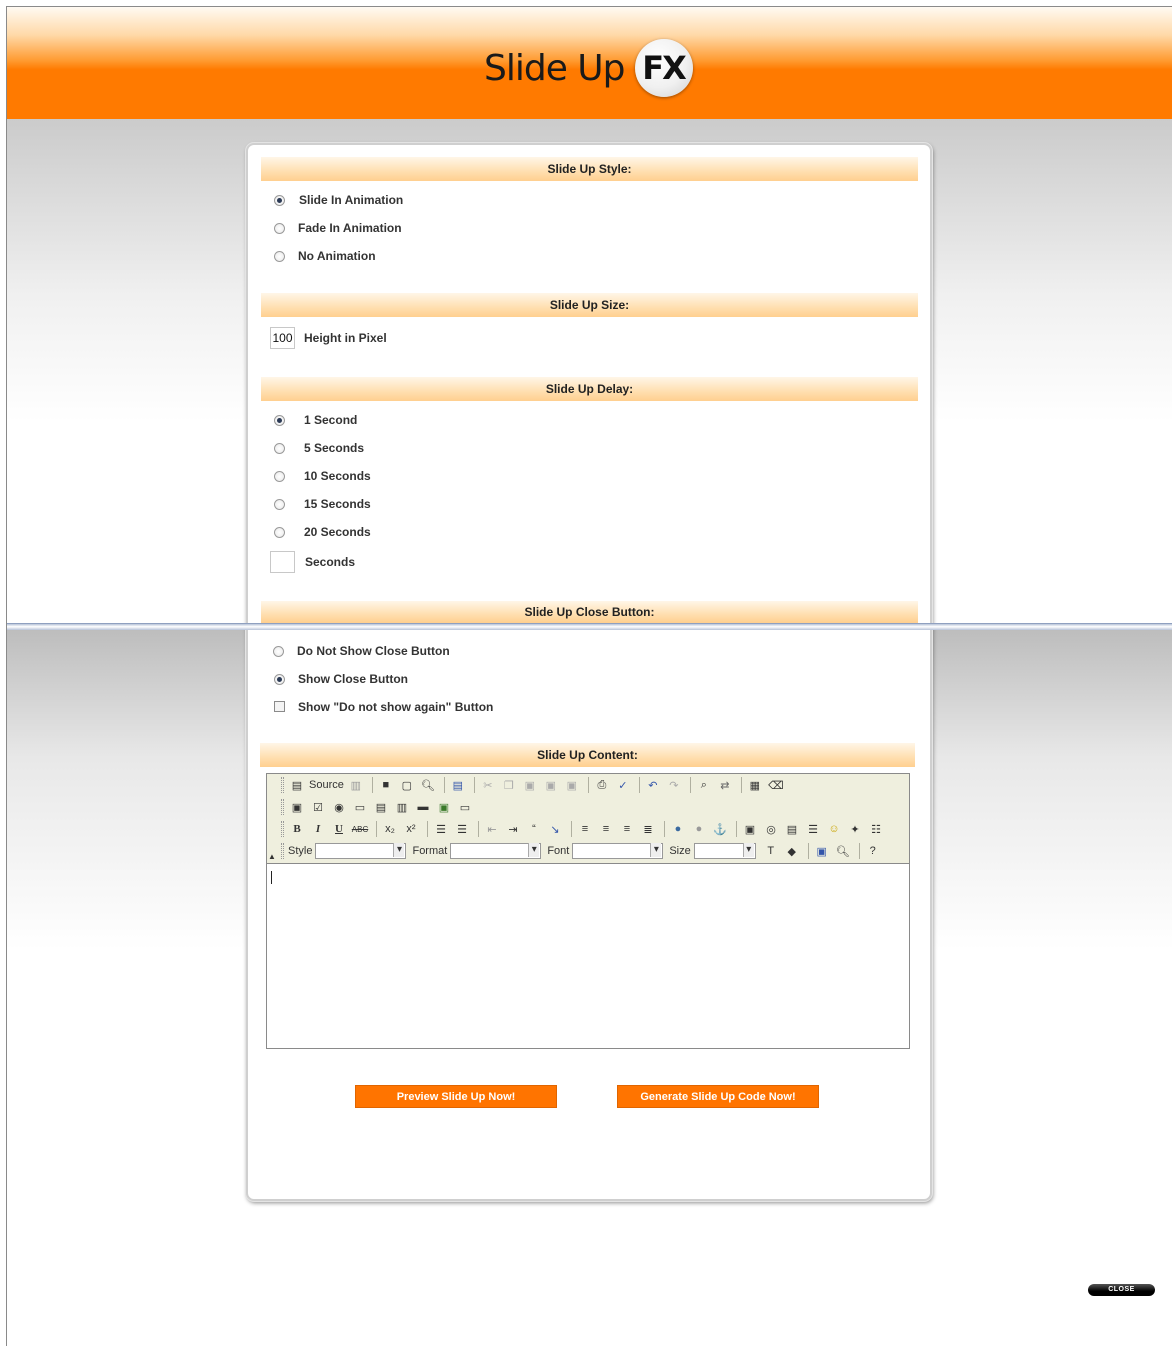  I want to click on textfield-icon: ▭, so click(360, 807).